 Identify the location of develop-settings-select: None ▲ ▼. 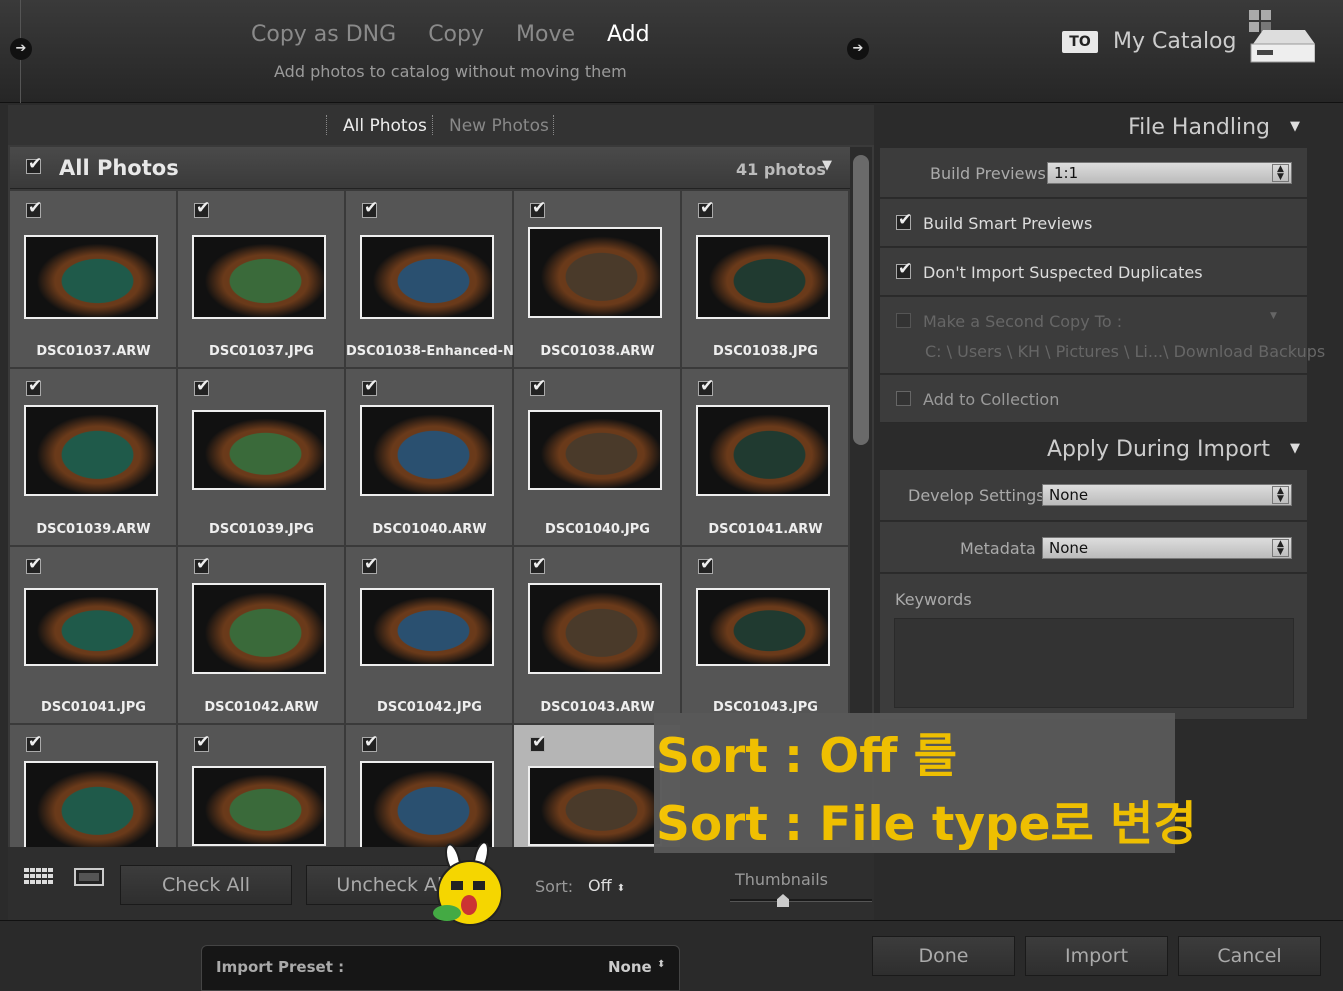
(1167, 495).